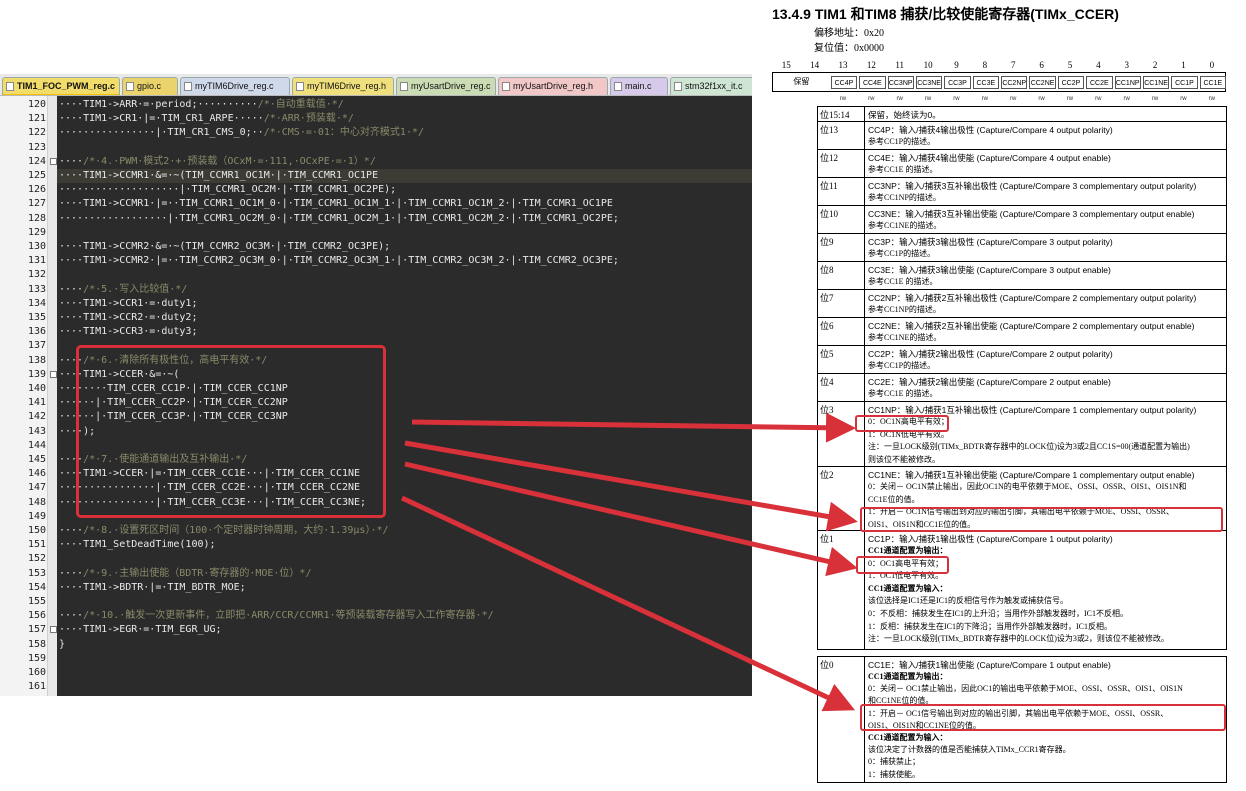 Image resolution: width=1246 pixels, height=791 pixels. I want to click on line-number: 137, so click(36, 346).